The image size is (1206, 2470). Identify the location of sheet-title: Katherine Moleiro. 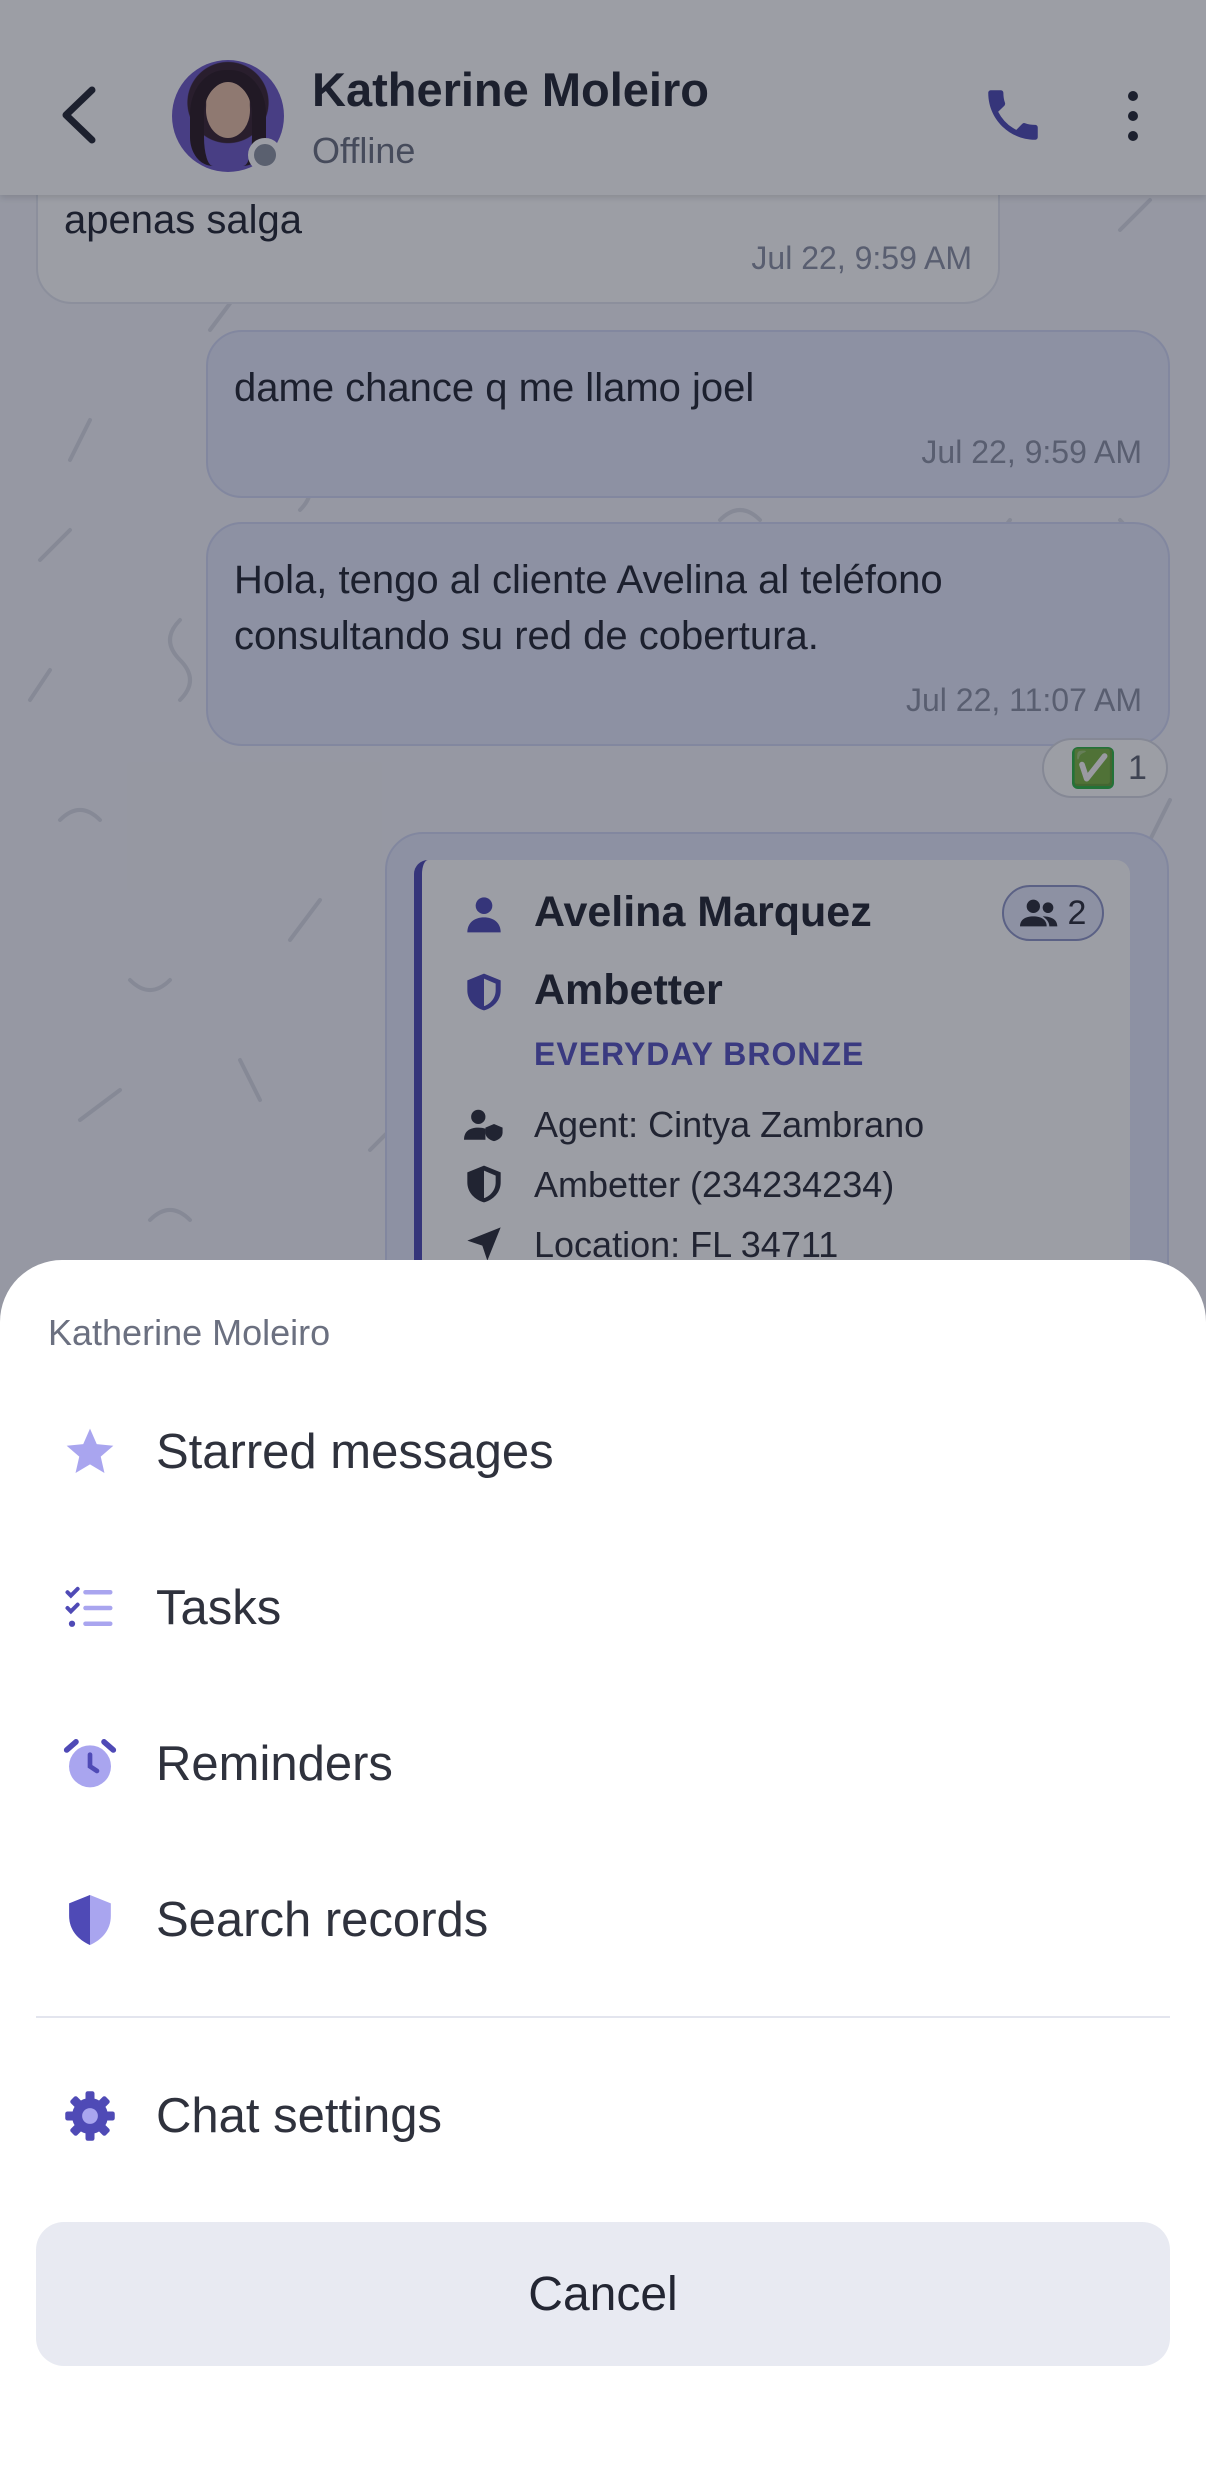
(189, 1332).